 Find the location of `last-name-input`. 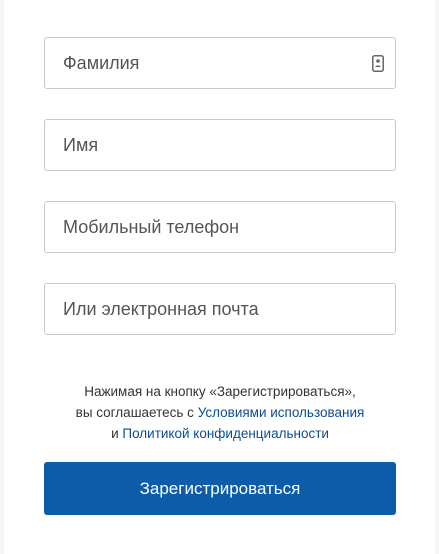

last-name-input is located at coordinates (220, 63).